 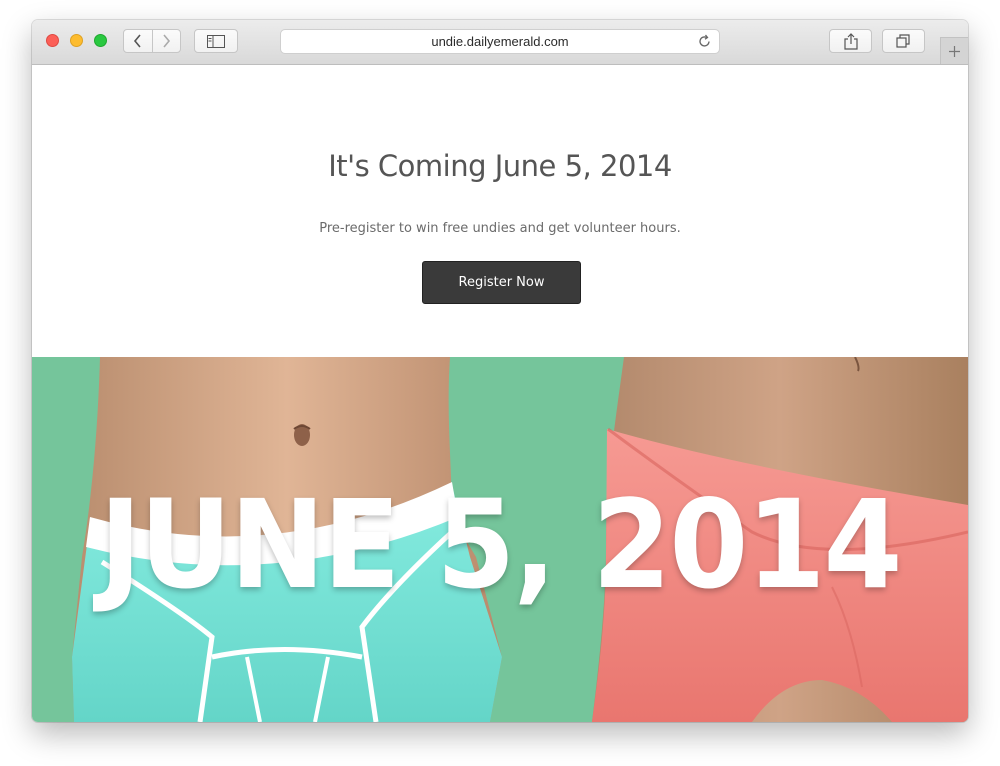 I want to click on share-button, so click(x=850, y=41).